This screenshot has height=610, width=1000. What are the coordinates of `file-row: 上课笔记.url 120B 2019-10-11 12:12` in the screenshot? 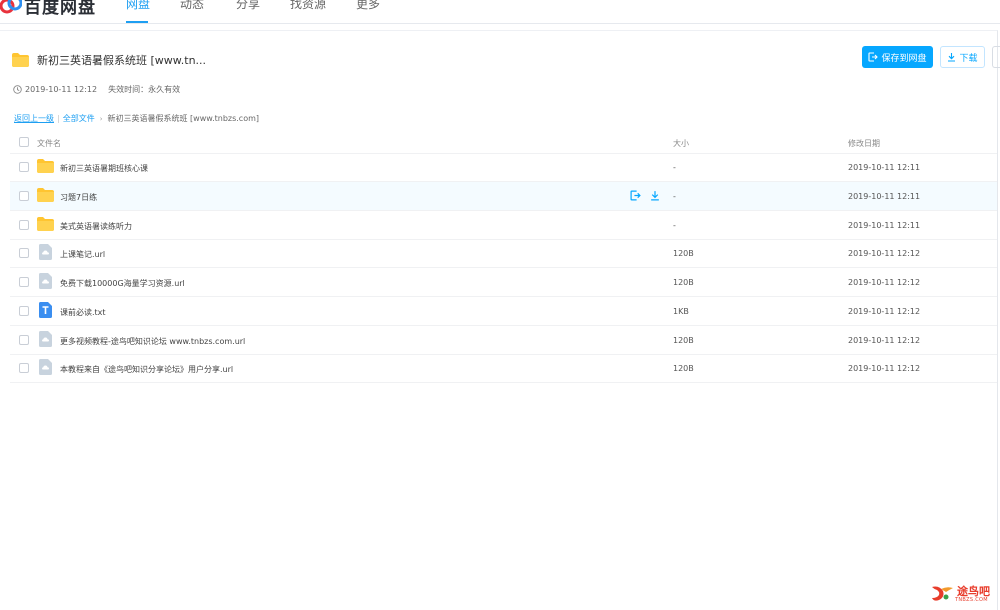 It's located at (503, 254).